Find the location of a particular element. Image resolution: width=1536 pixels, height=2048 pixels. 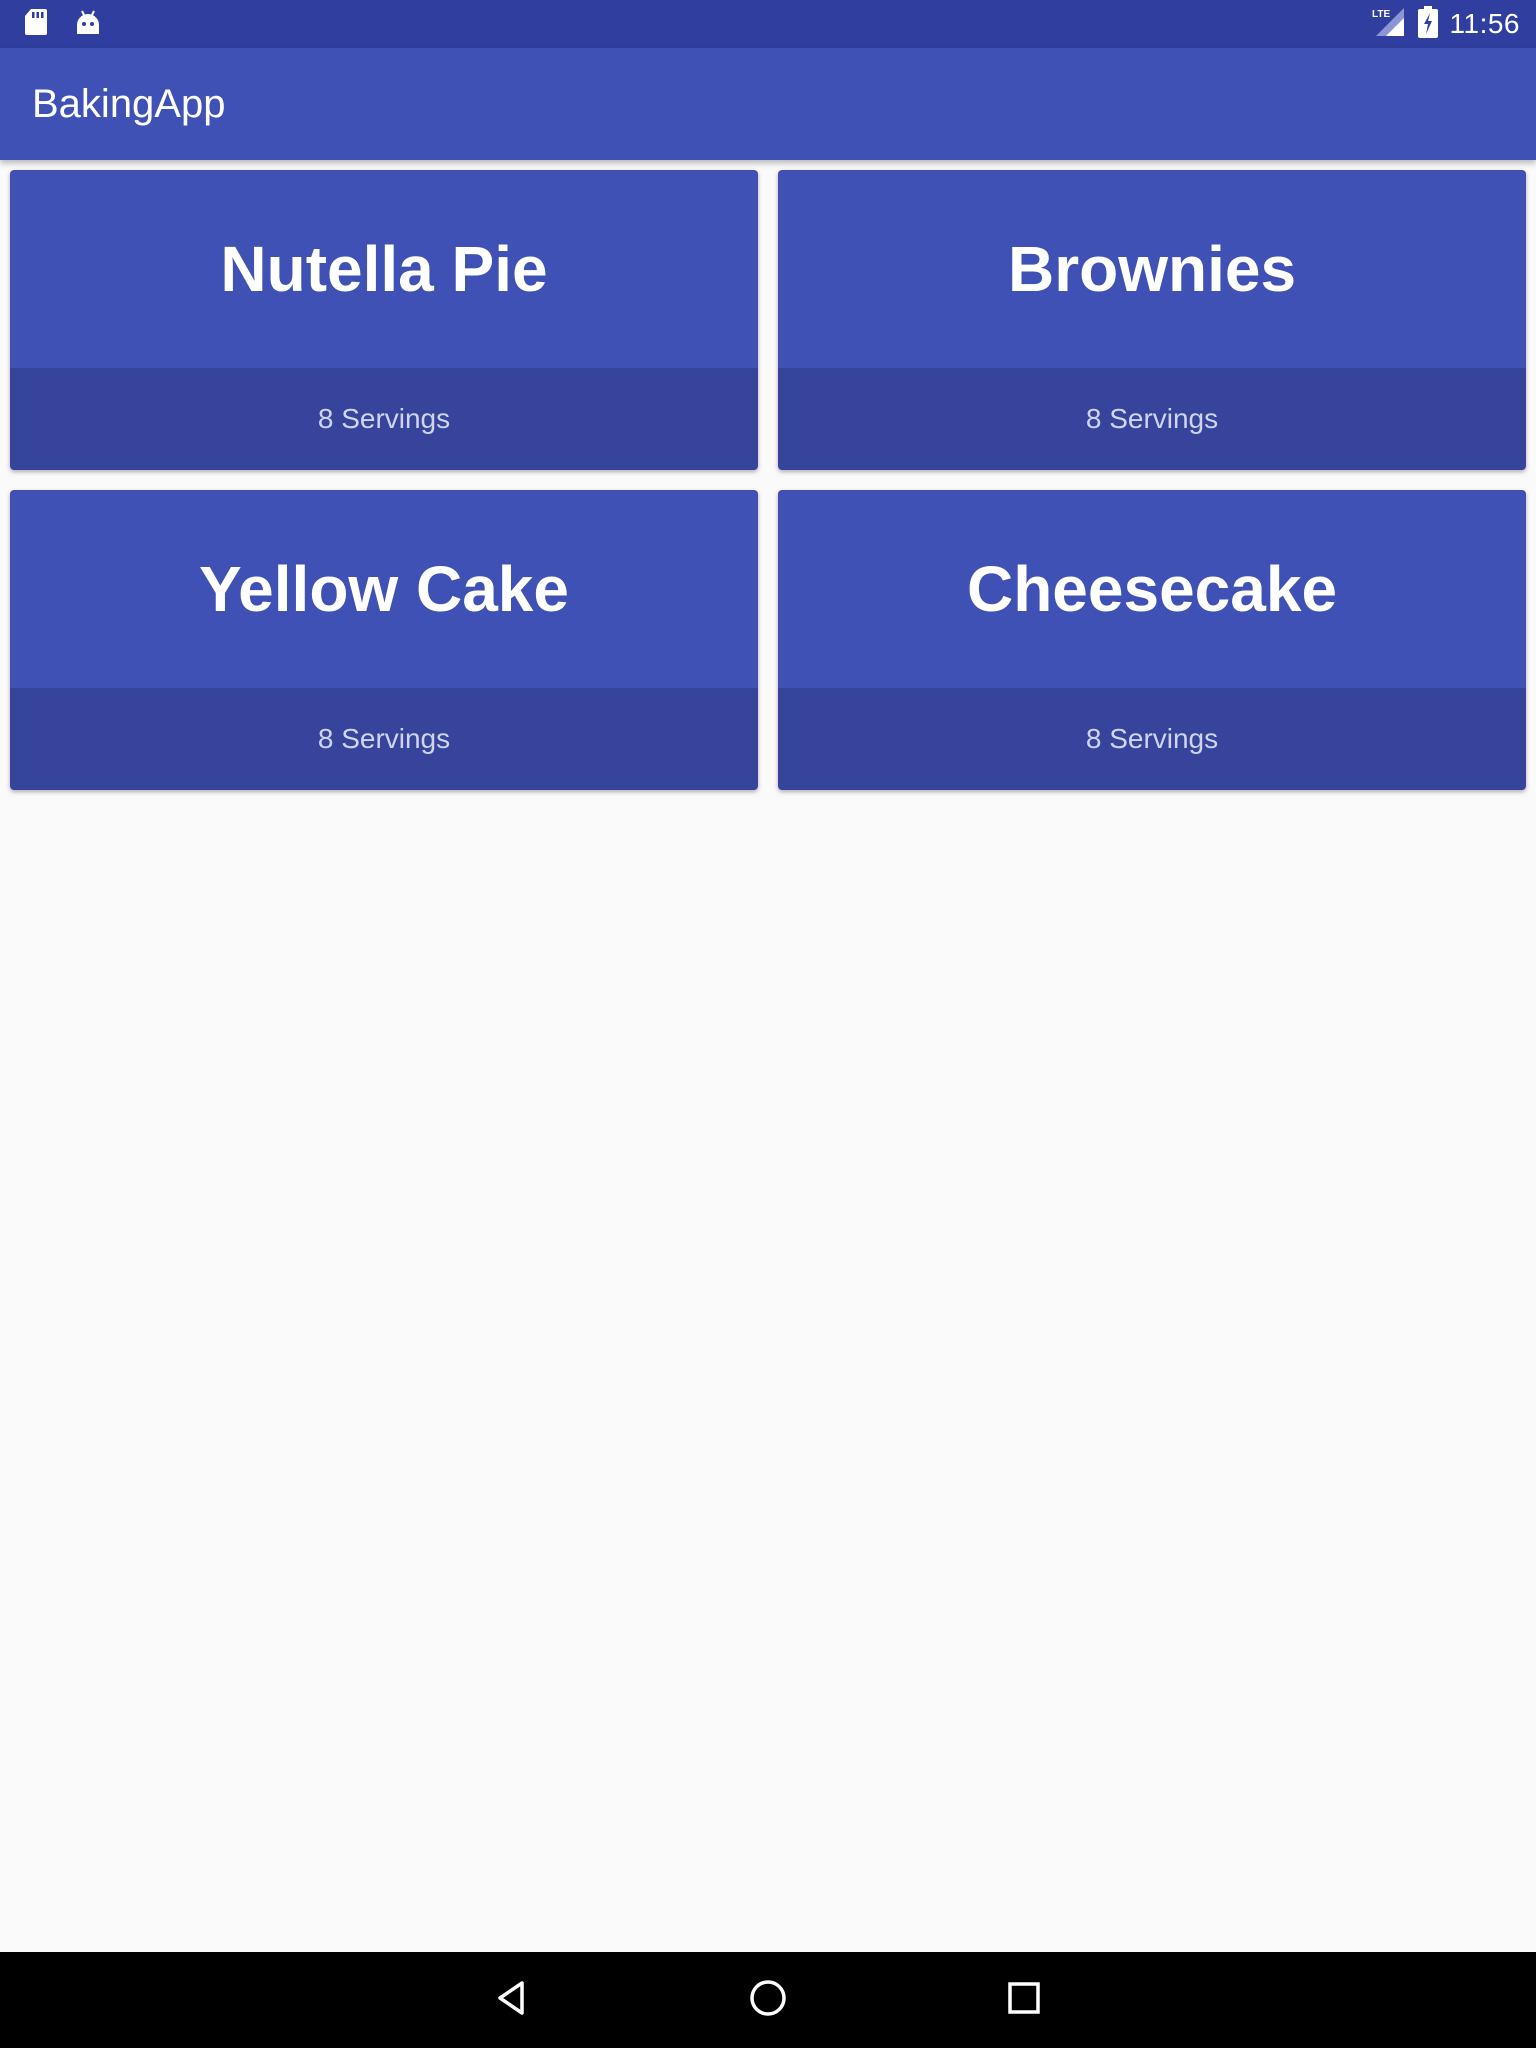

recipe-name: Yellow Cake is located at coordinates (384, 589).